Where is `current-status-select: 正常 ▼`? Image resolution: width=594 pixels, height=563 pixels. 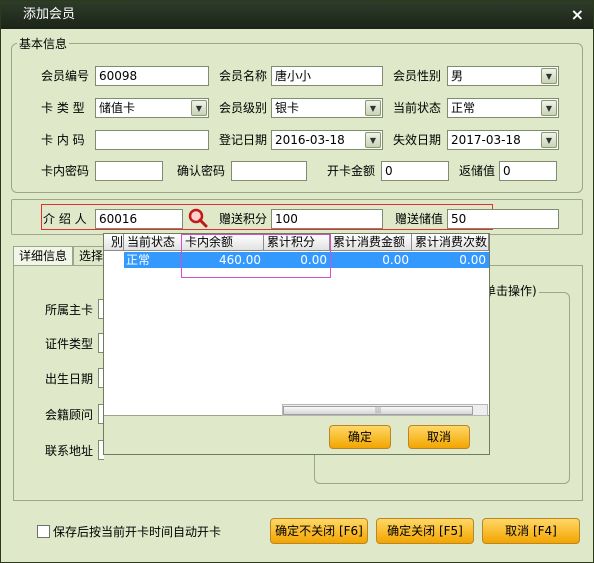 current-status-select: 正常 ▼ is located at coordinates (503, 108).